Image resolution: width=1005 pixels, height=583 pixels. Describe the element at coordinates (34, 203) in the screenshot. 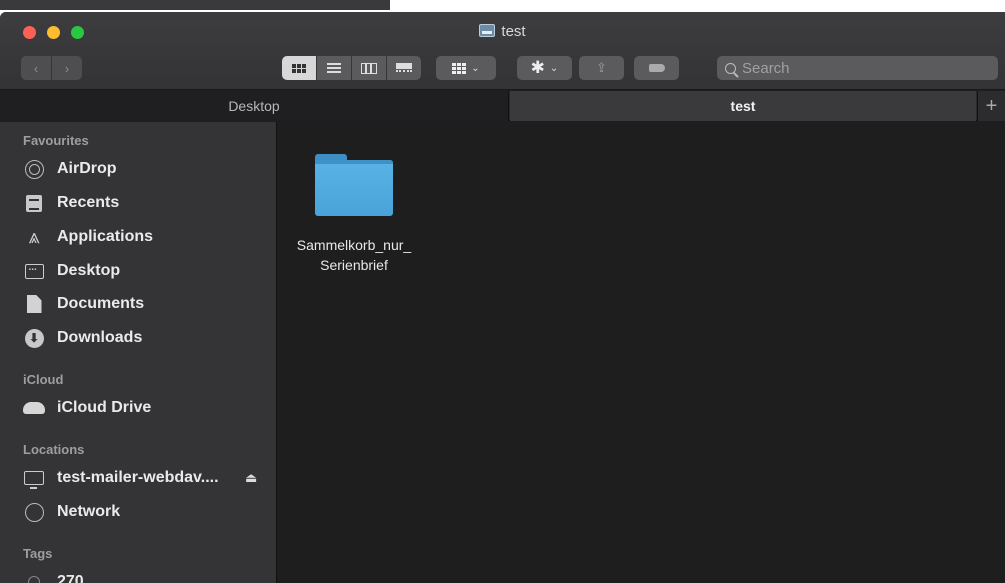

I see `recents-icon` at that location.